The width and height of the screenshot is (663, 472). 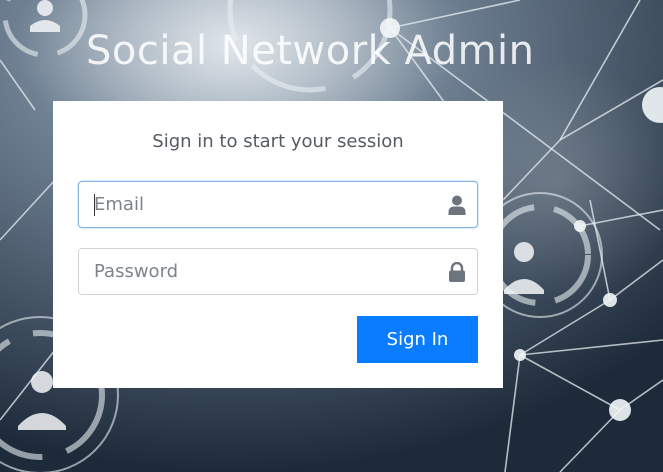 What do you see at coordinates (457, 205) in the screenshot?
I see `user-icon` at bounding box center [457, 205].